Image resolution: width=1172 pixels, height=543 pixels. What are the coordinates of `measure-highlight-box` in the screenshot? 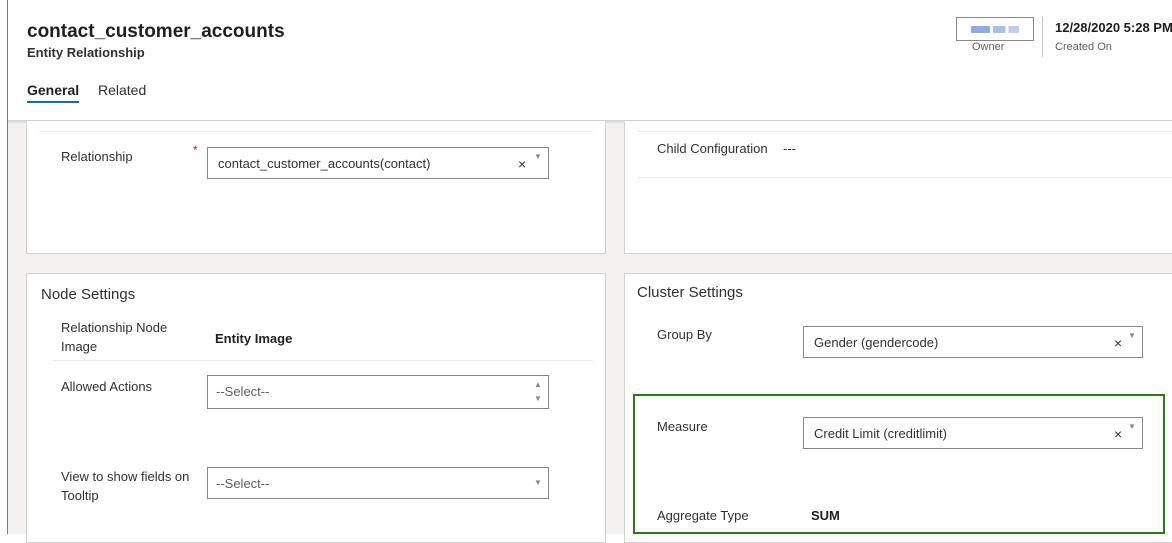 It's located at (899, 464).